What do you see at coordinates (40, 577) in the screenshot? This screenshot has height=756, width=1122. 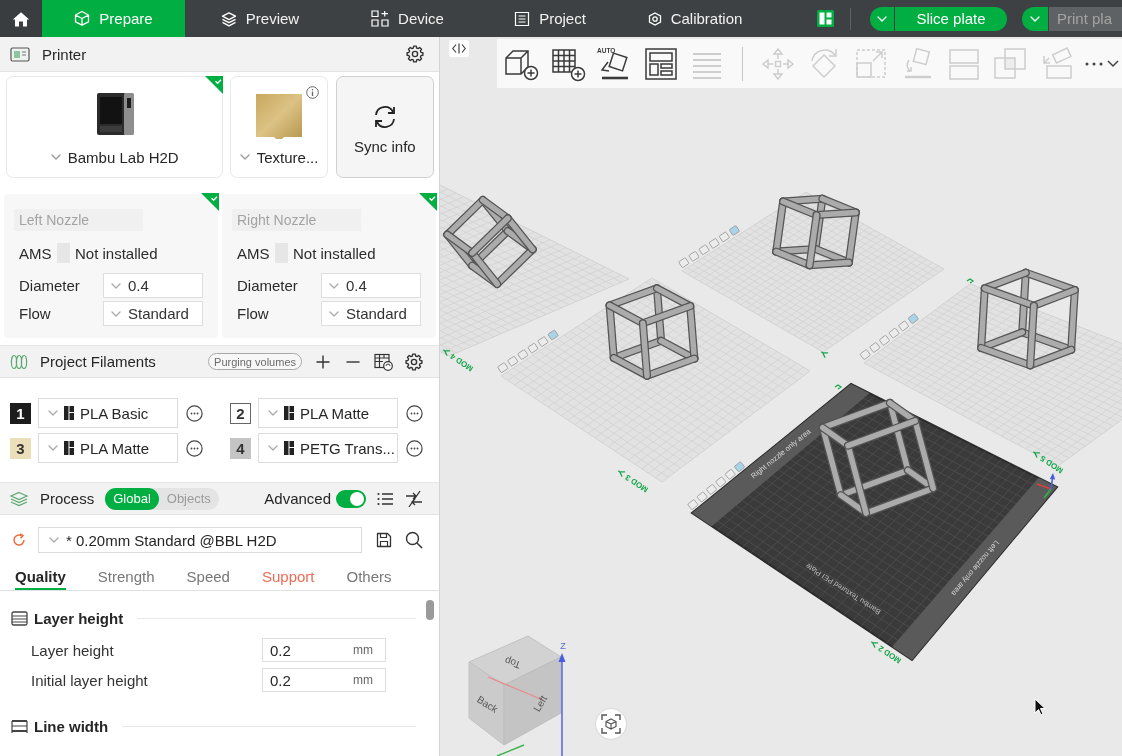 I see `settings-tab: Quality` at bounding box center [40, 577].